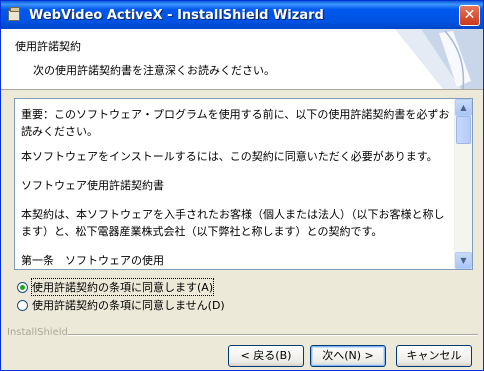  What do you see at coordinates (22, 305) in the screenshot?
I see `decline-radio` at bounding box center [22, 305].